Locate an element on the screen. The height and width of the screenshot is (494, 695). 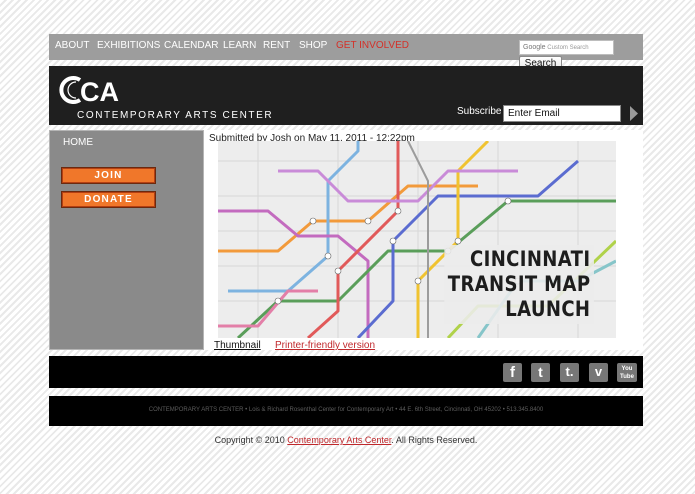
donate-button: DONATE is located at coordinates (108, 199).